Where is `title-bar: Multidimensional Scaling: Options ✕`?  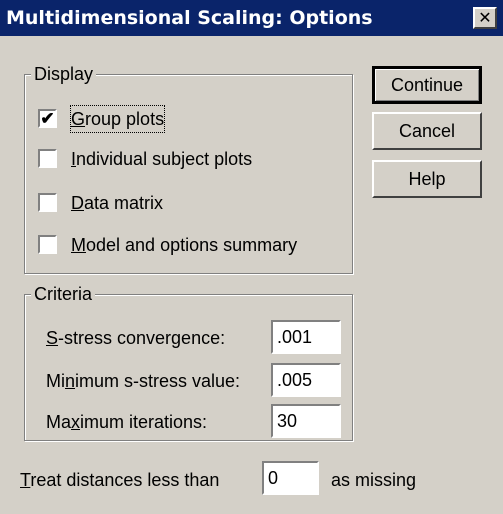 title-bar: Multidimensional Scaling: Options ✕ is located at coordinates (251, 18).